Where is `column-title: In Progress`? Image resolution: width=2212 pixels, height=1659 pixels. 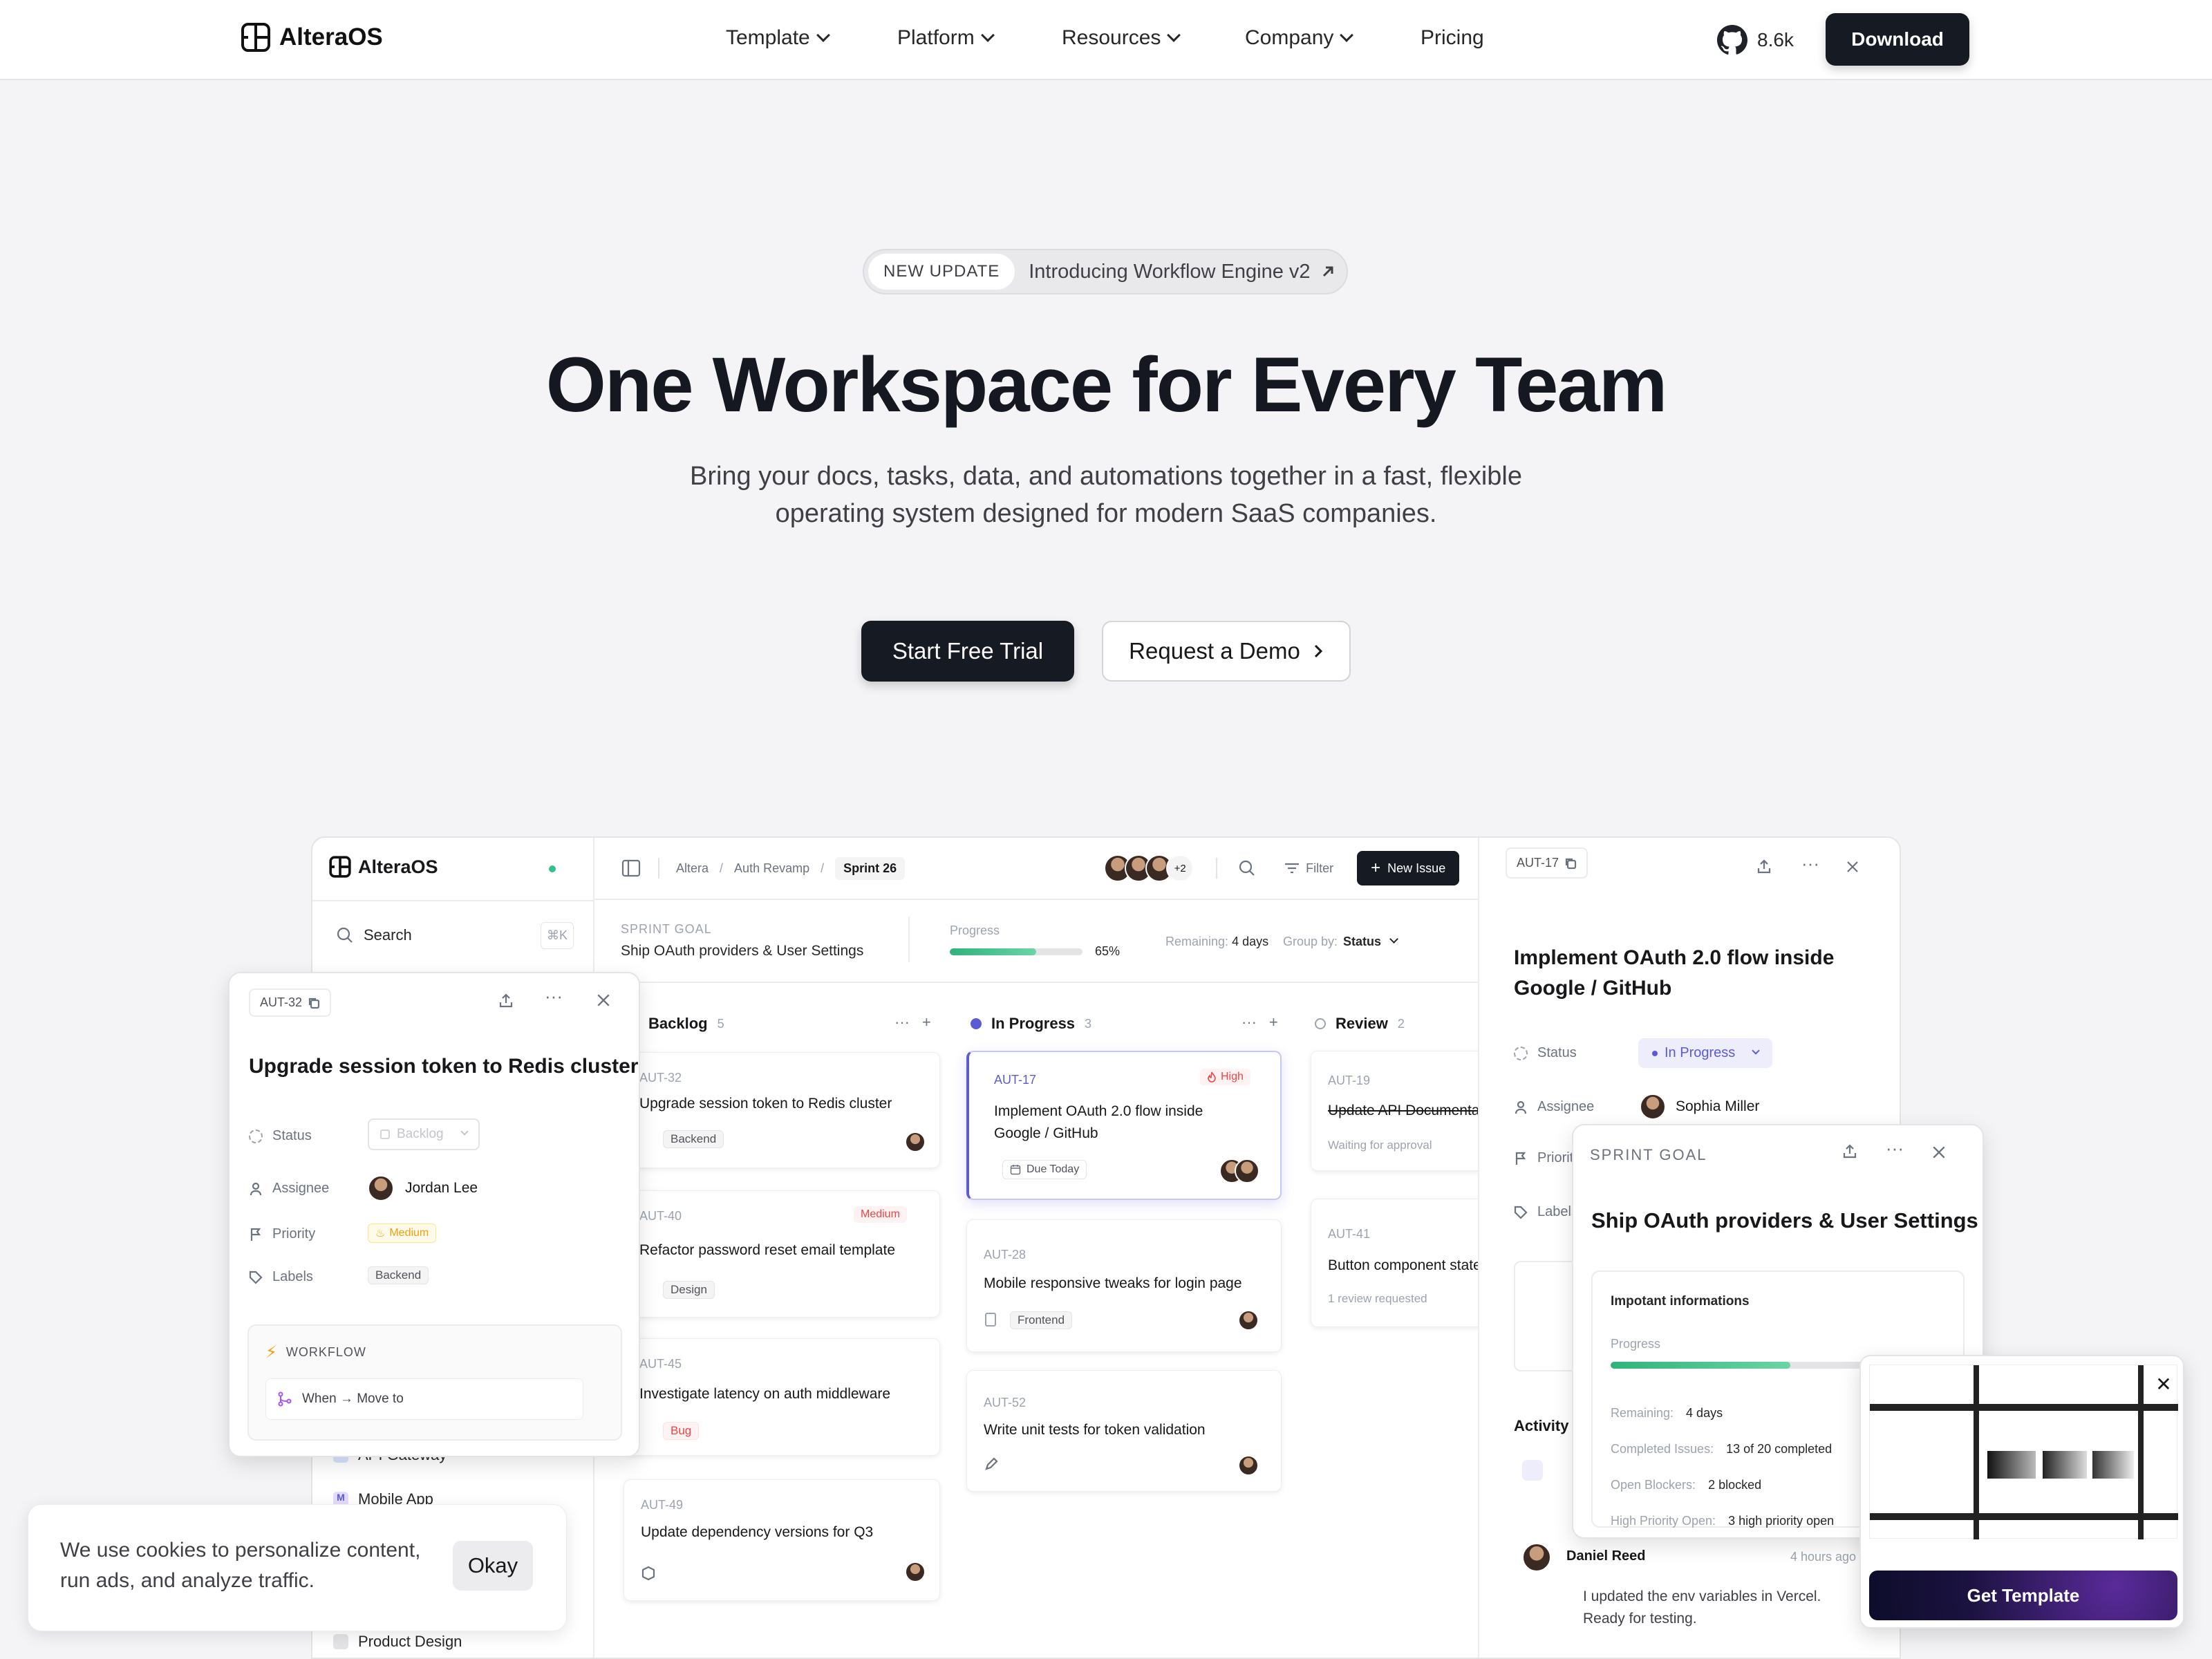 column-title: In Progress is located at coordinates (1033, 1023).